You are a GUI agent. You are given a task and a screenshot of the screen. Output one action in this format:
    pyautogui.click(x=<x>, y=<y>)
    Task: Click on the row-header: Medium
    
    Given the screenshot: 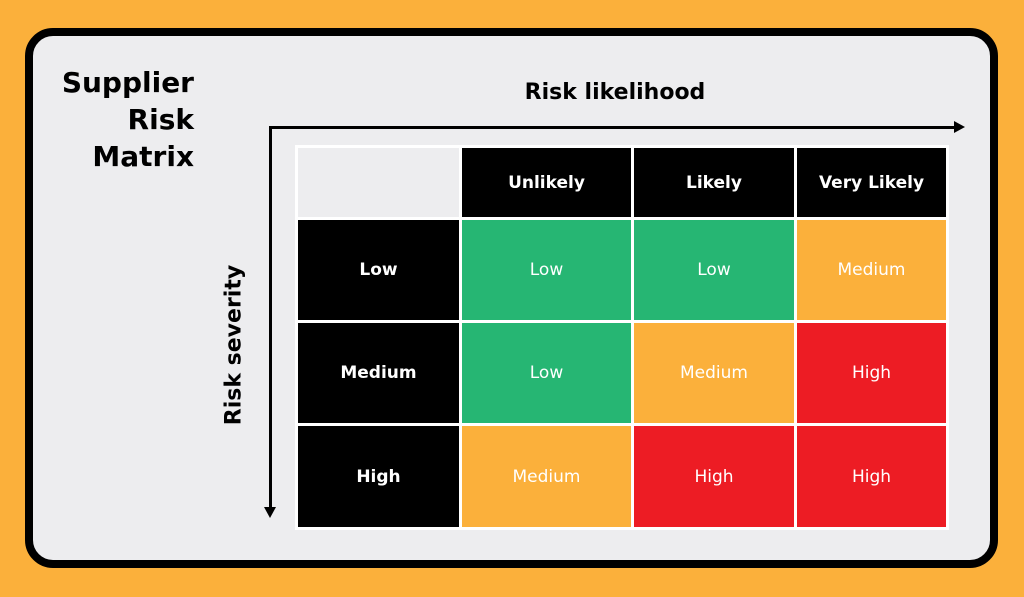 What is the action you would take?
    pyautogui.click(x=378, y=373)
    